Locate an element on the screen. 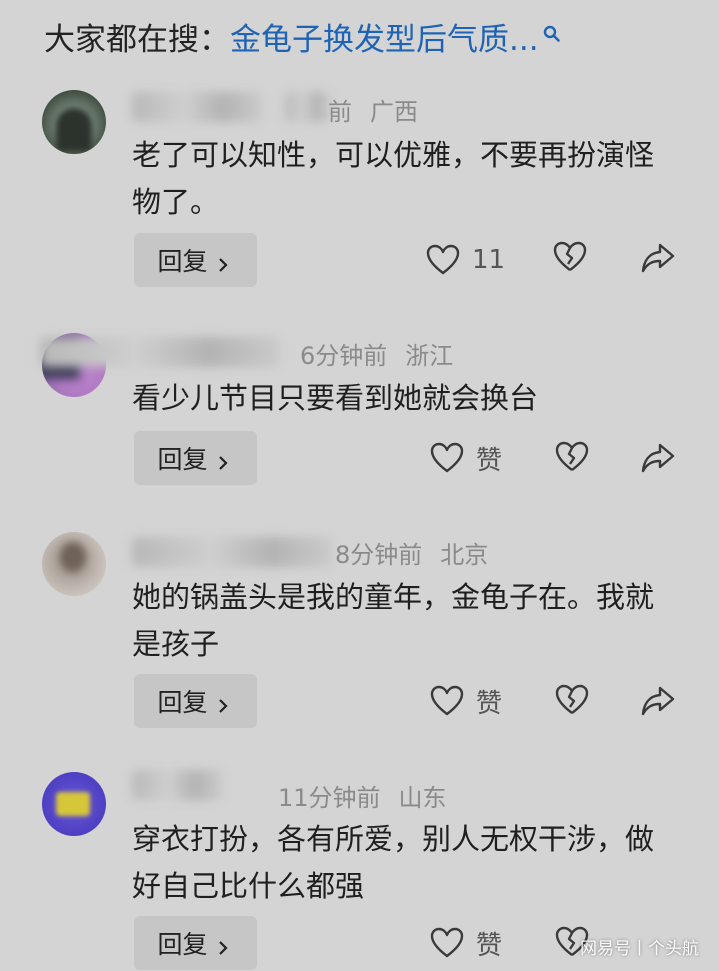  comment-location: 山东 is located at coordinates (422, 798).